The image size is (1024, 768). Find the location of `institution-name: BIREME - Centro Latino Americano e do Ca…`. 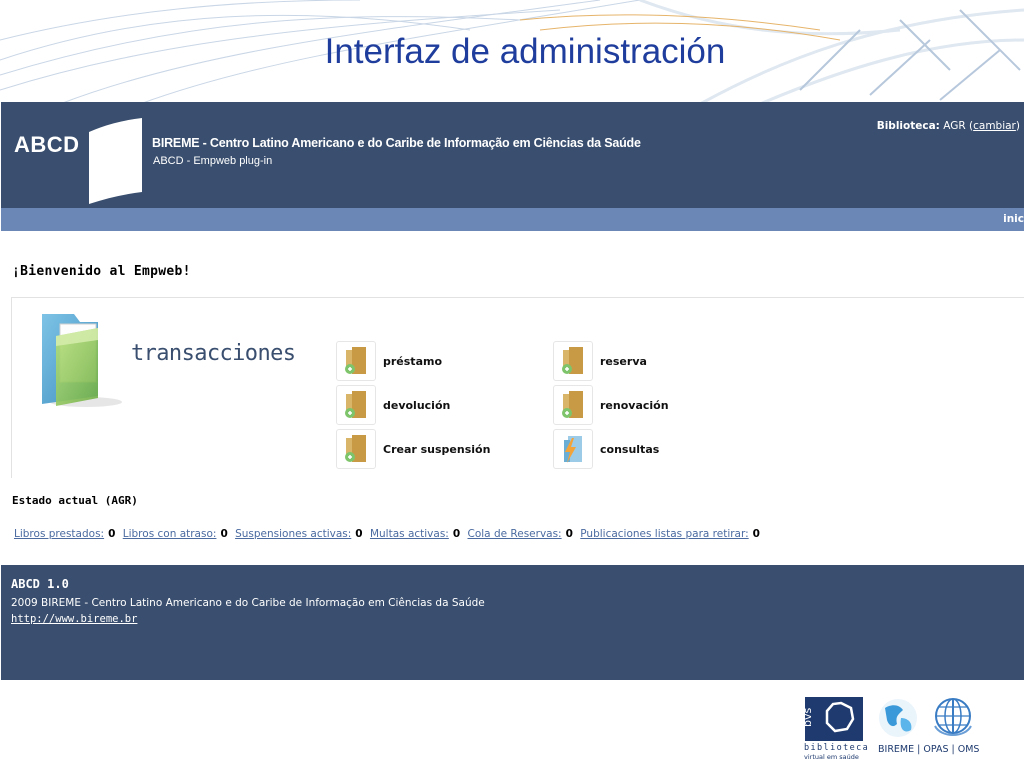

institution-name: BIREME - Centro Latino Americano e do Ca… is located at coordinates (396, 143).